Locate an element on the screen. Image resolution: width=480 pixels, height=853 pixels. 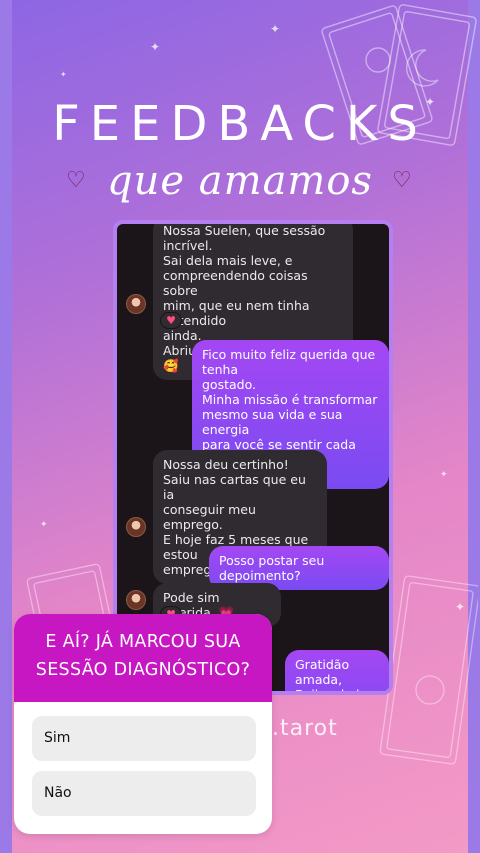
tarot-card-right-icon is located at coordinates (428, 670).